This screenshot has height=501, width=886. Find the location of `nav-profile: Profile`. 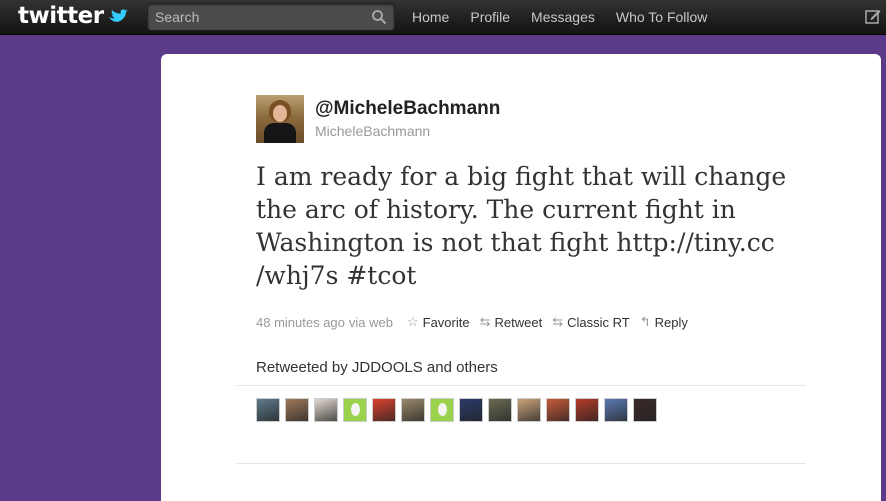

nav-profile: Profile is located at coordinates (490, 17).